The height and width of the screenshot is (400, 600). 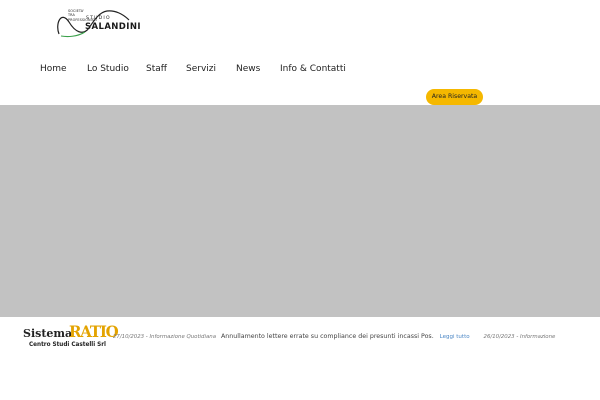 What do you see at coordinates (519, 337) in the screenshot?
I see `ticker-date-next: 26/10/2023 - Informazione` at bounding box center [519, 337].